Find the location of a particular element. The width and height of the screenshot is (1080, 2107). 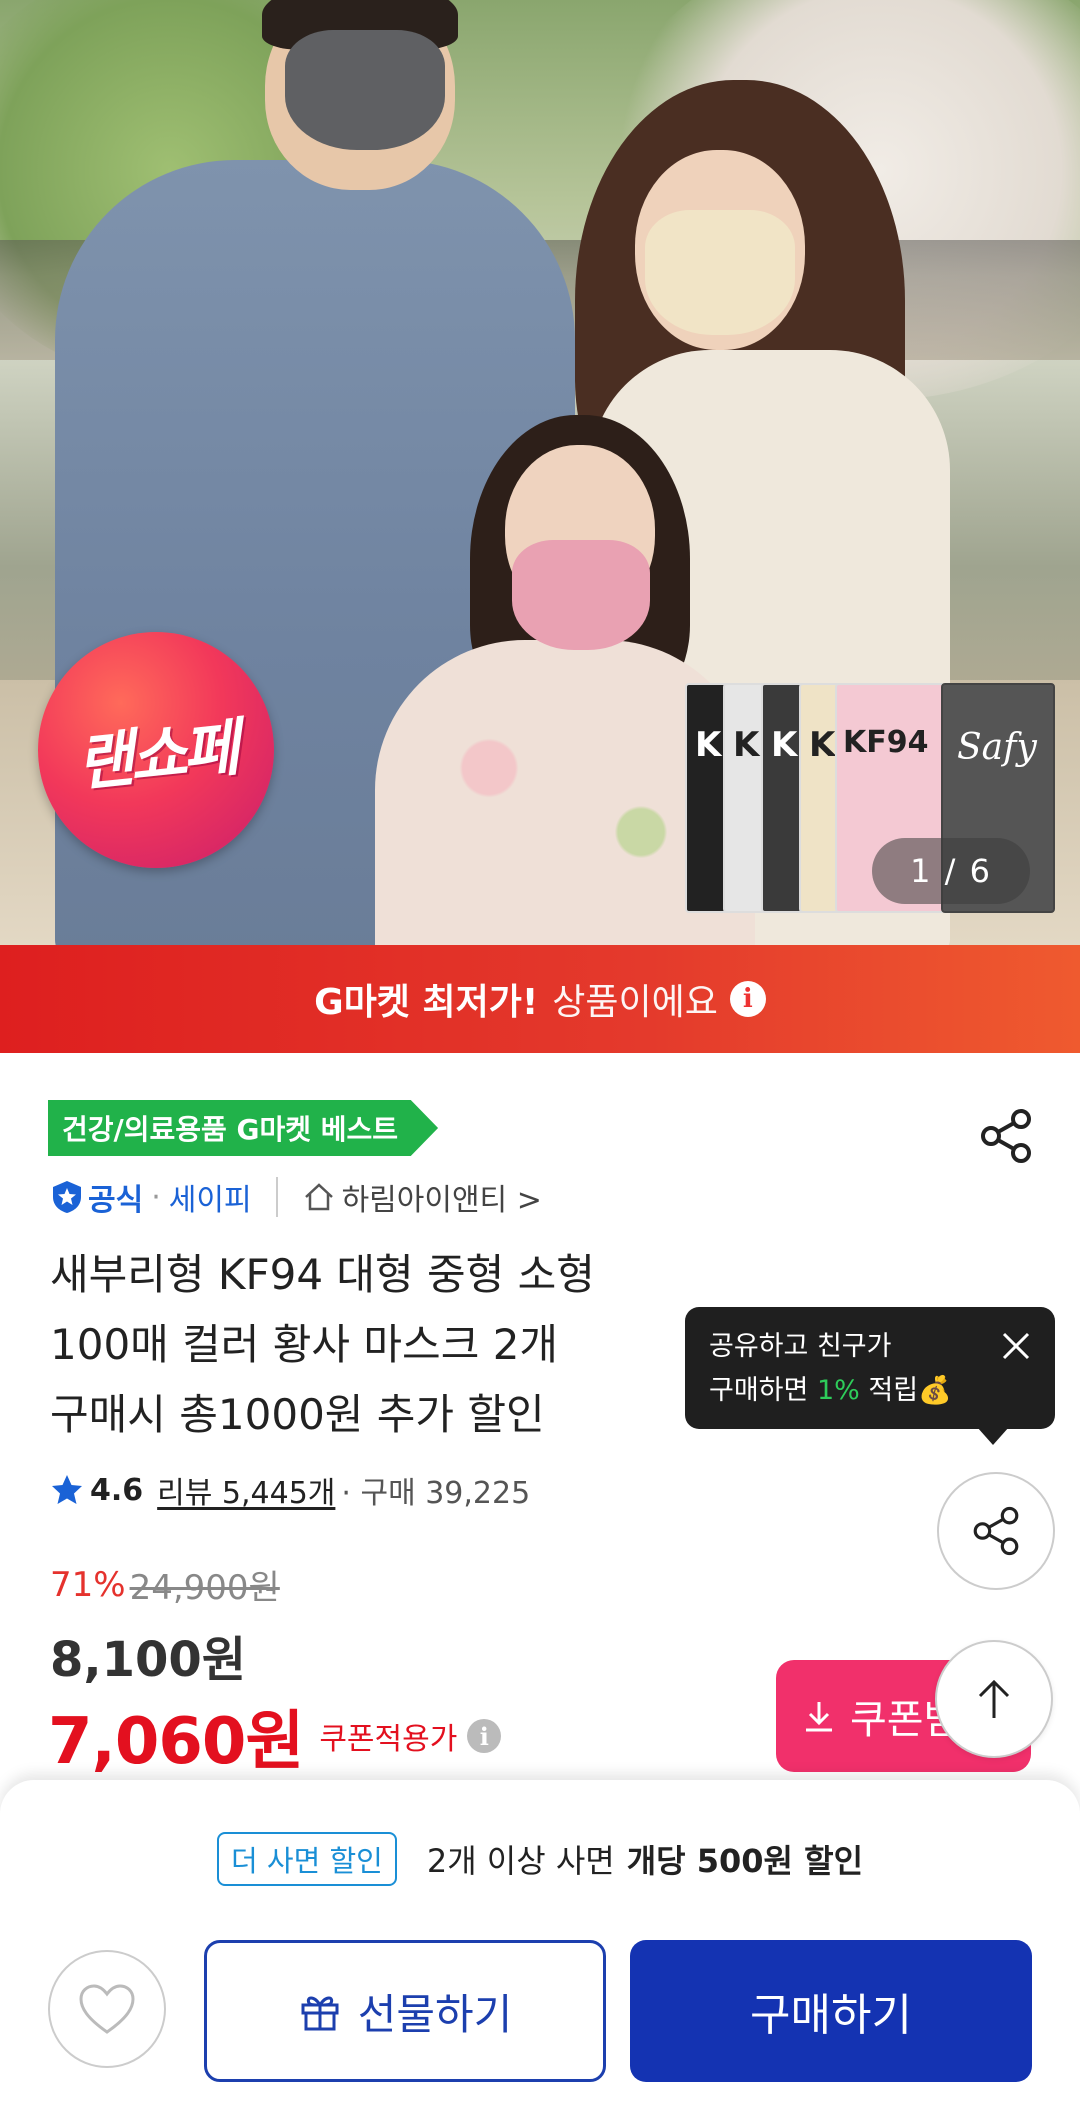

heart-icon is located at coordinates (107, 2009).